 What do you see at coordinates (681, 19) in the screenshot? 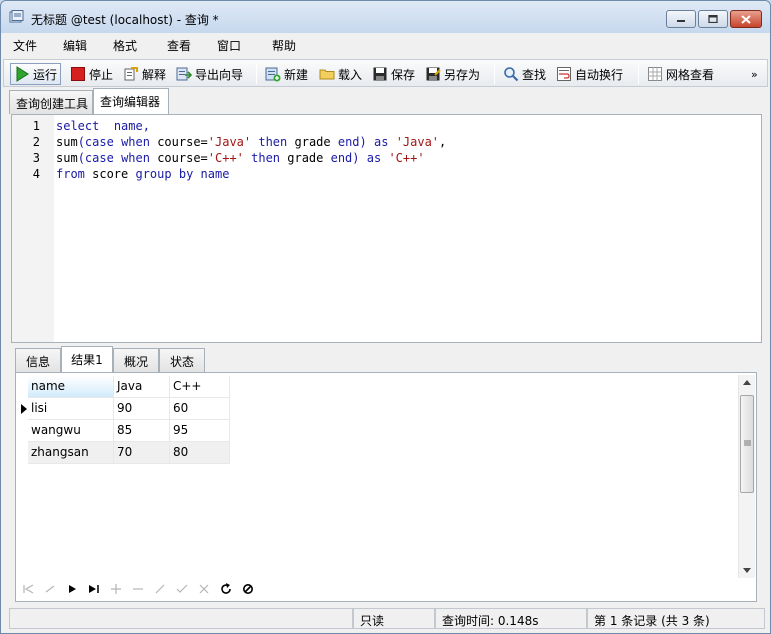
I see `minimize-button` at bounding box center [681, 19].